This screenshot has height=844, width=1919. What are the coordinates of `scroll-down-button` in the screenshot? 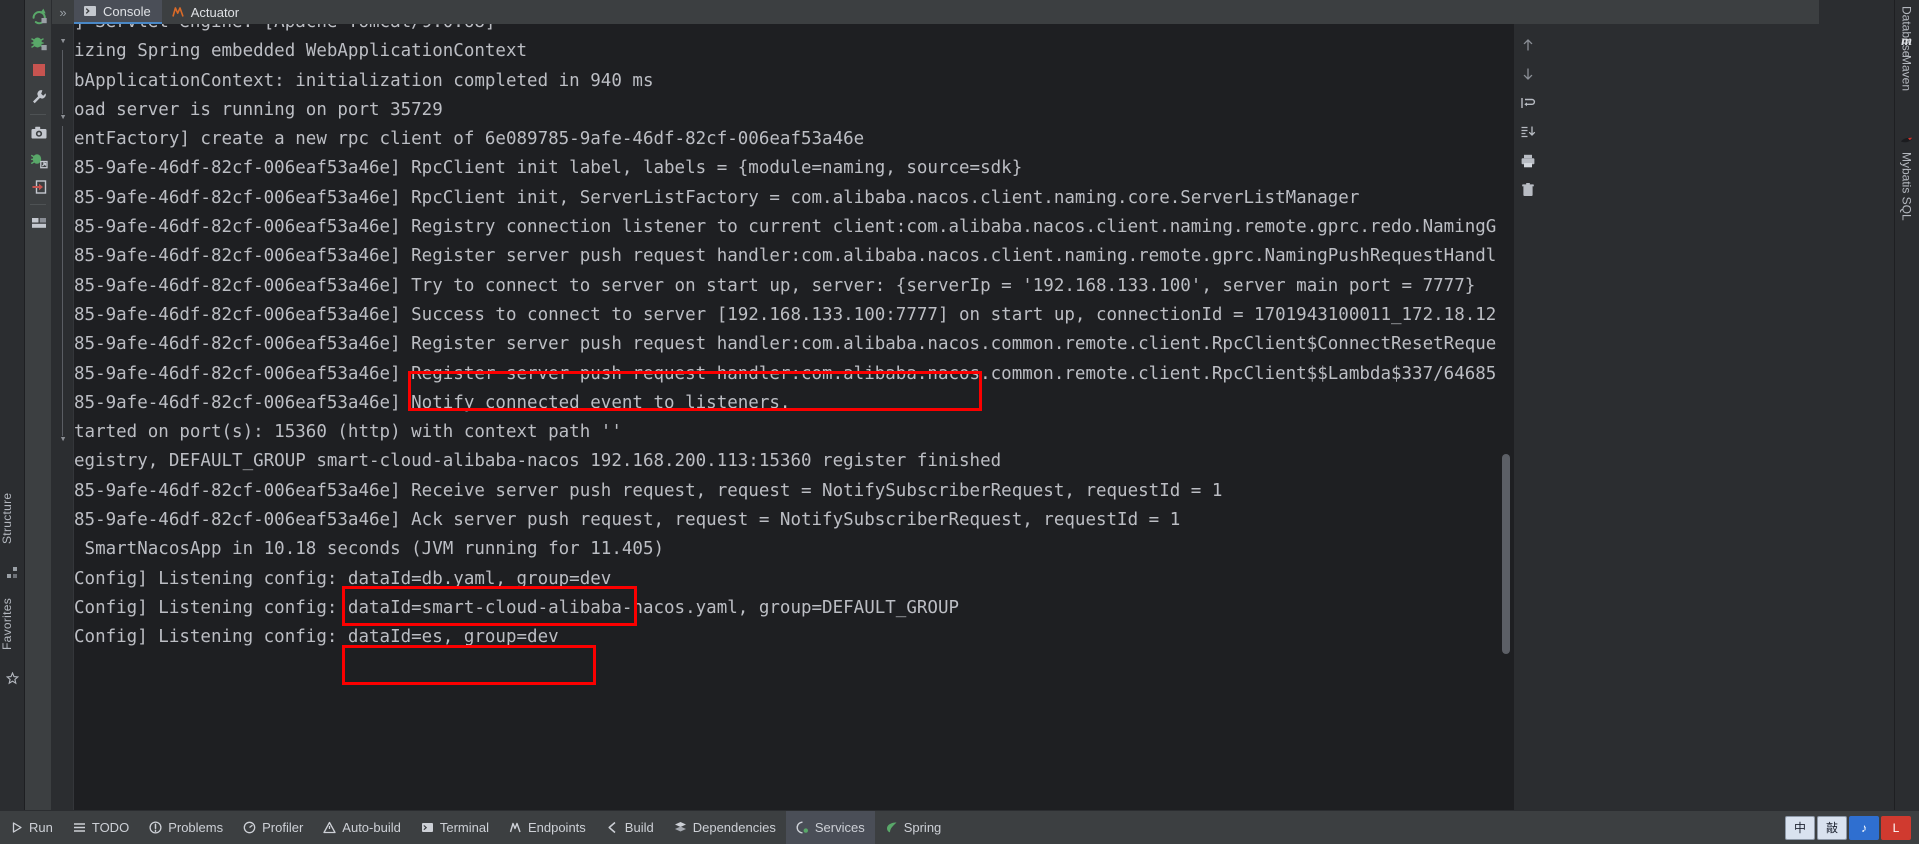 It's located at (1528, 74).